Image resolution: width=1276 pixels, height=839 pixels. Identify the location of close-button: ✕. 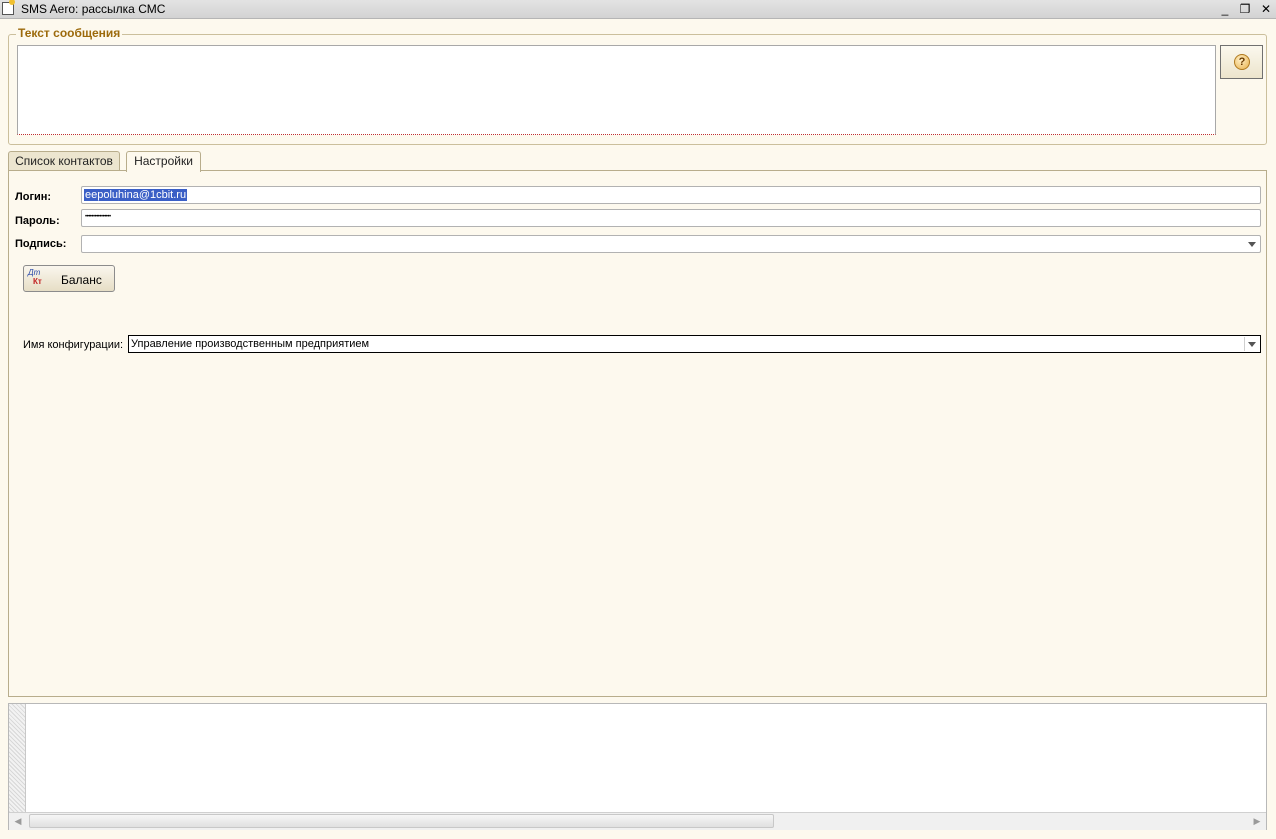
(1266, 9).